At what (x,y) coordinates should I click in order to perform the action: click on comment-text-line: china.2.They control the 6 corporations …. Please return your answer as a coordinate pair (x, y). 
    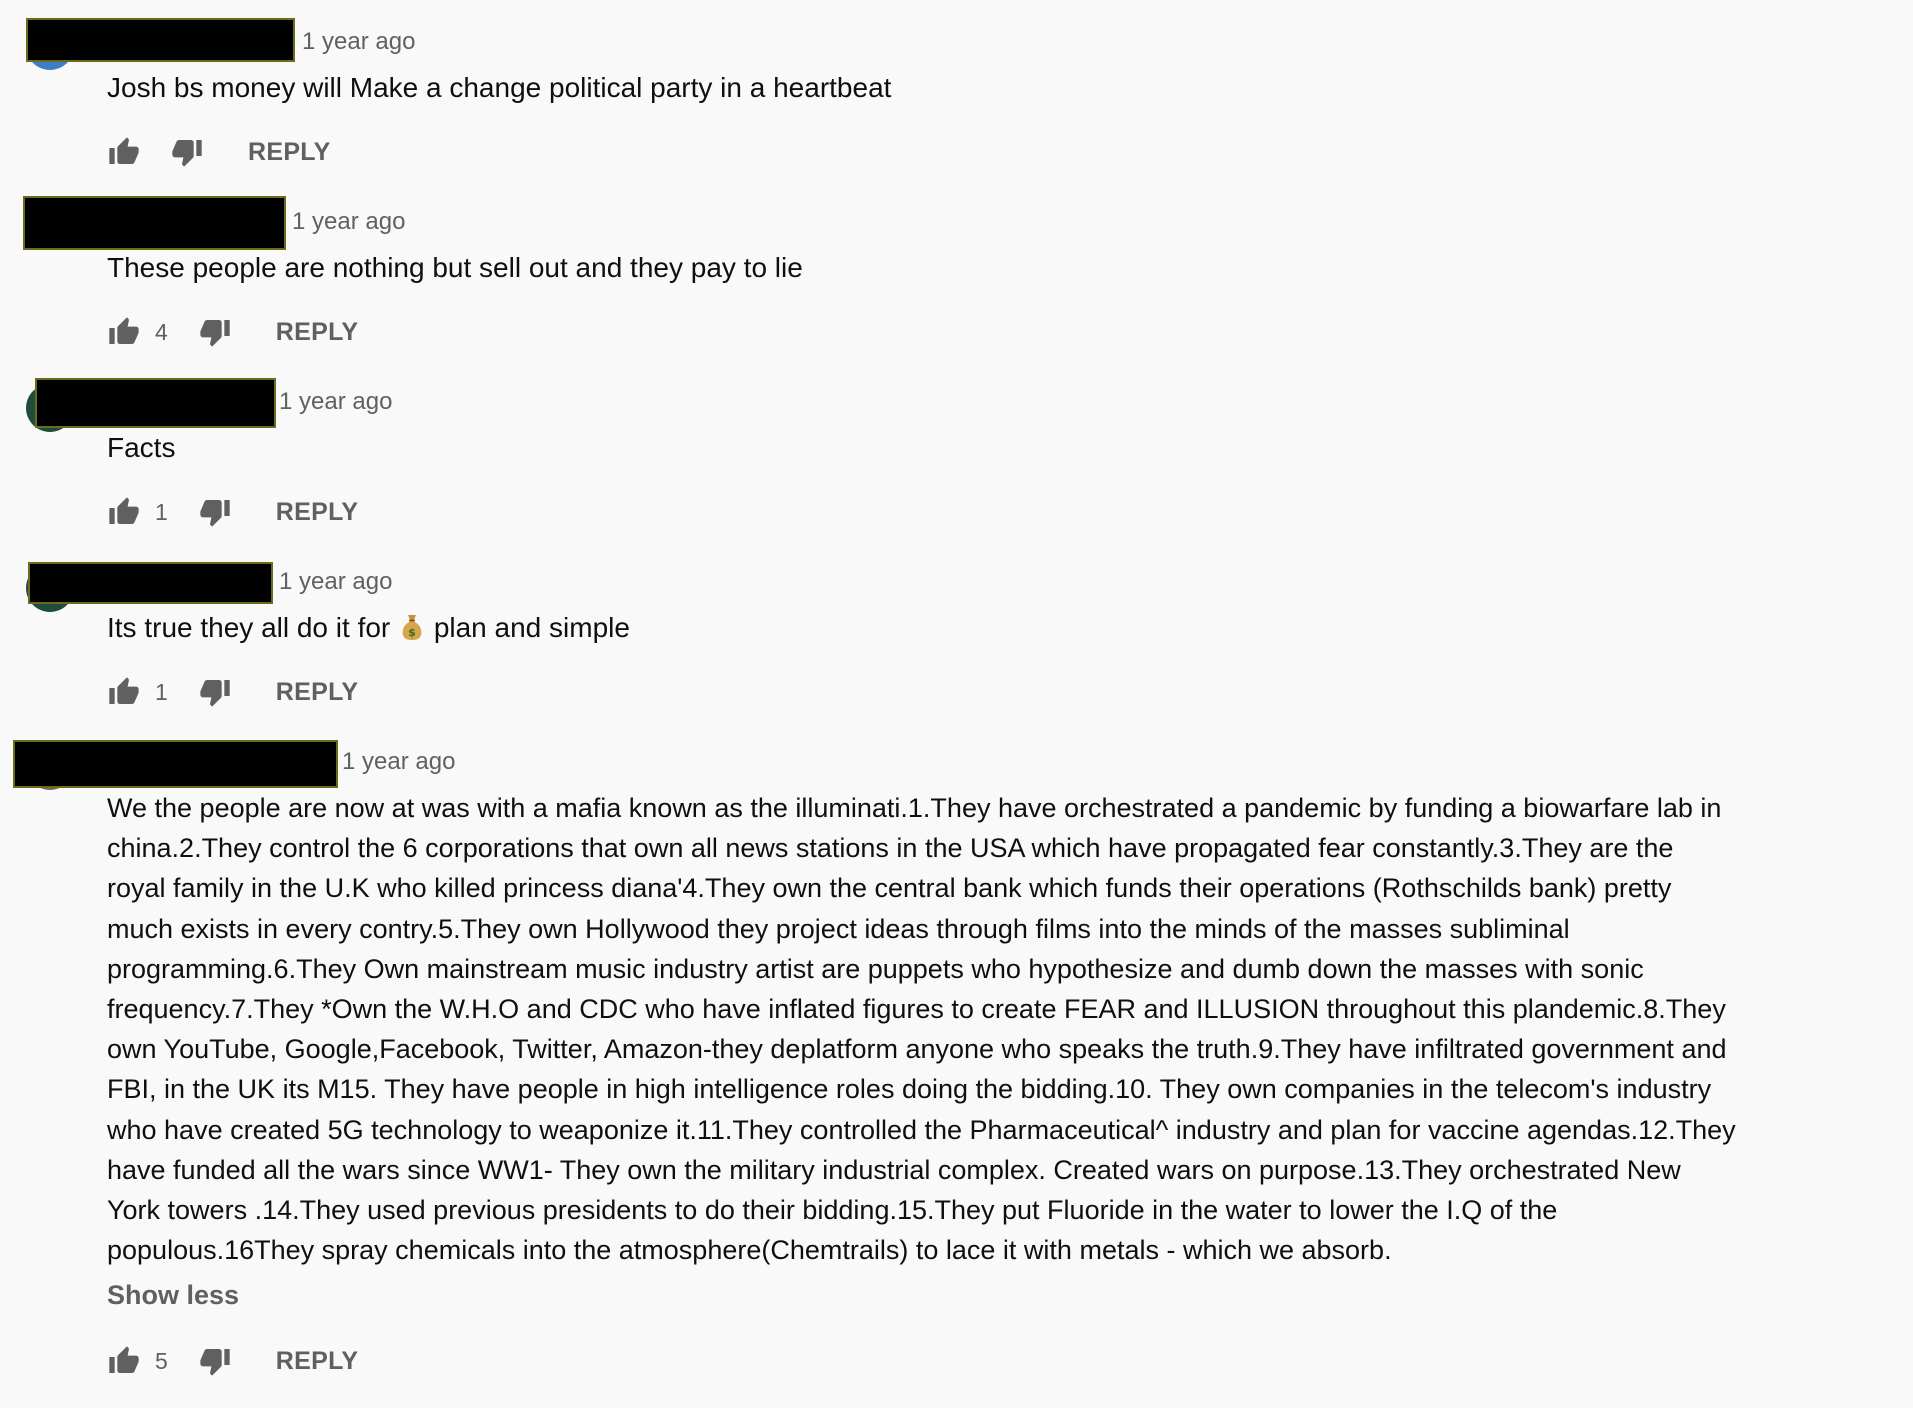
    Looking at the image, I should click on (890, 848).